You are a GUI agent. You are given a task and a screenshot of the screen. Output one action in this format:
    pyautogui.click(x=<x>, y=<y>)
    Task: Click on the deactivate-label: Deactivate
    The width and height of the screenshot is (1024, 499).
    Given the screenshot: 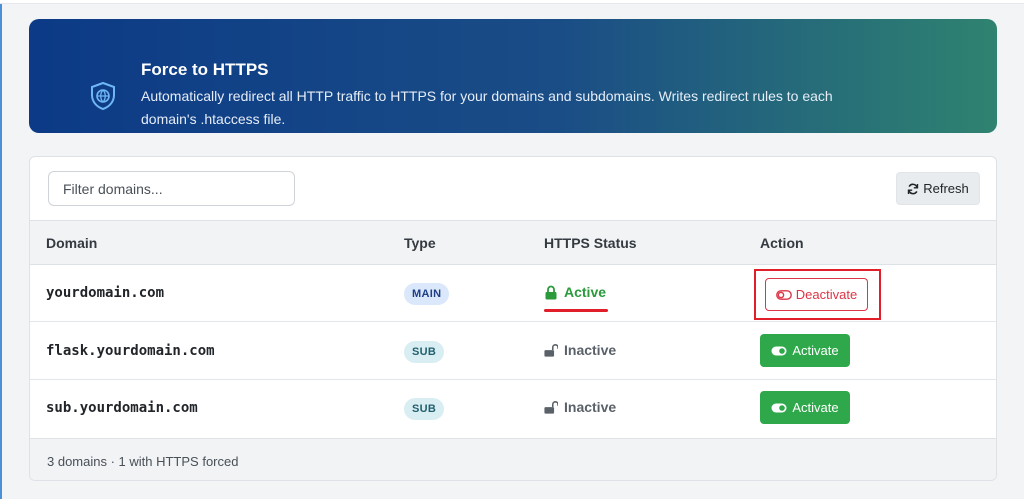 What is the action you would take?
    pyautogui.click(x=826, y=294)
    